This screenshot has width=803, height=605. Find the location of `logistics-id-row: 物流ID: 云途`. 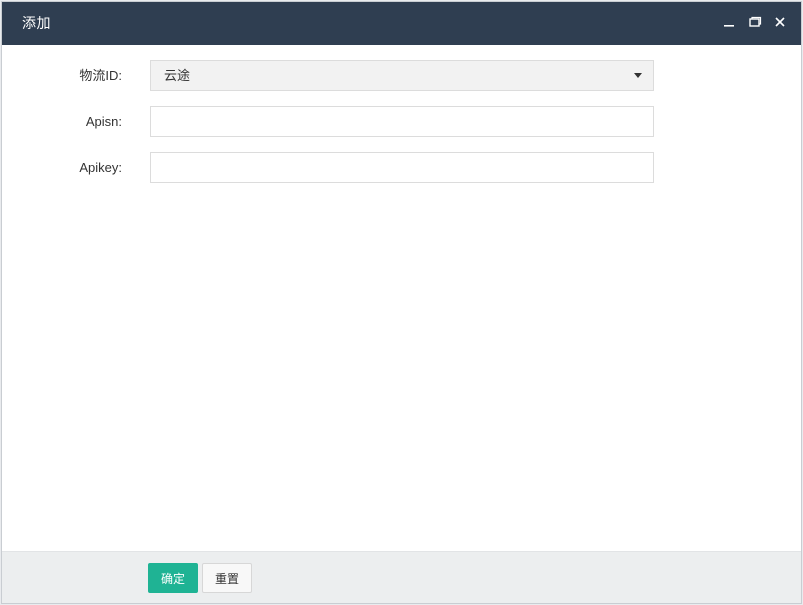

logistics-id-row: 物流ID: 云途 is located at coordinates (401, 75).